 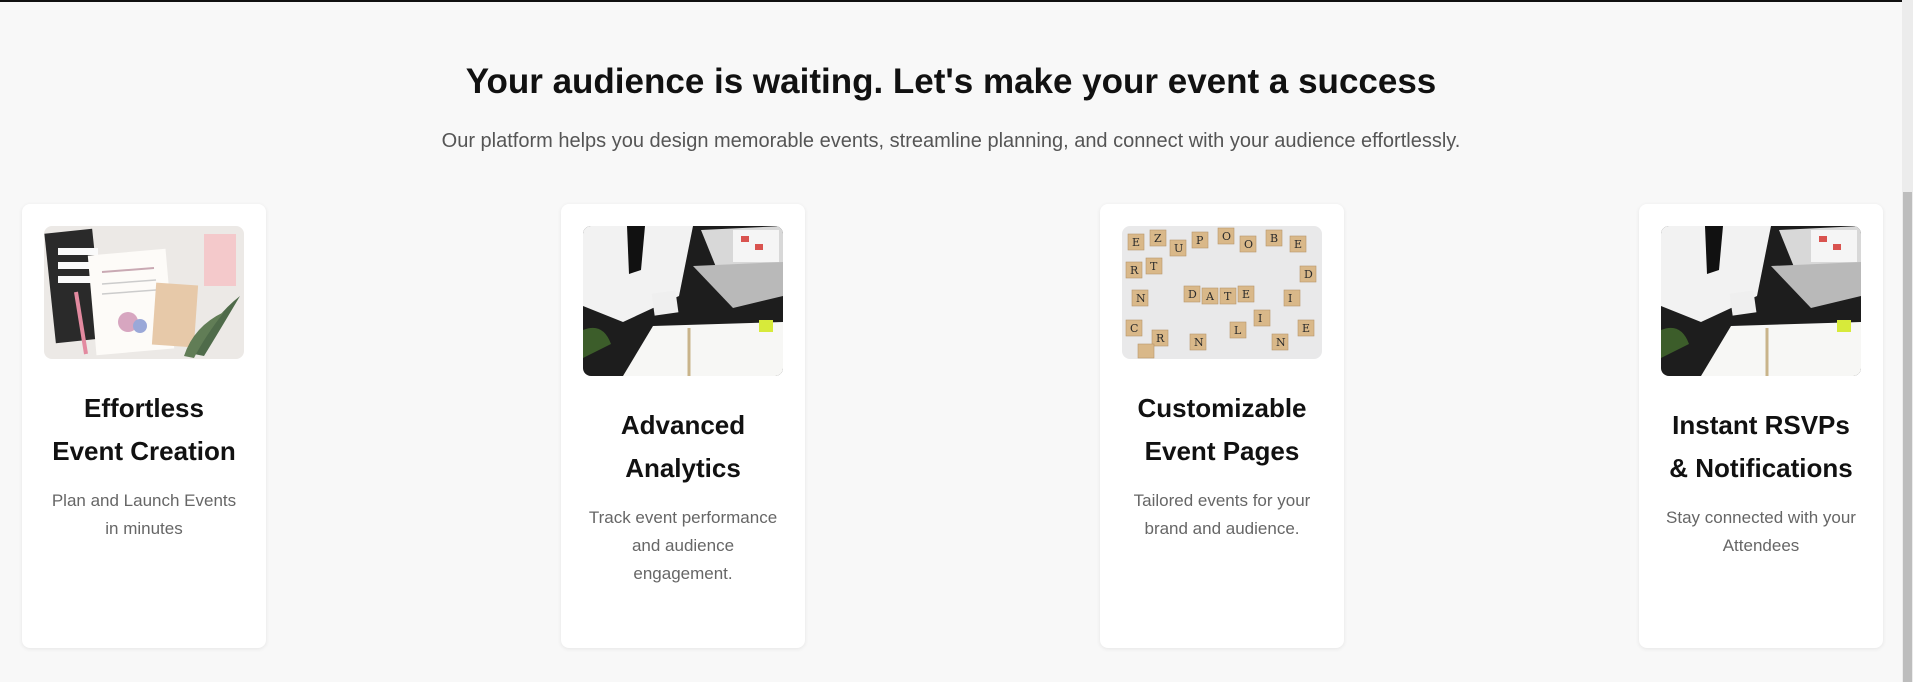 What do you see at coordinates (144, 429) in the screenshot?
I see `card-title: Effortless Event Creation` at bounding box center [144, 429].